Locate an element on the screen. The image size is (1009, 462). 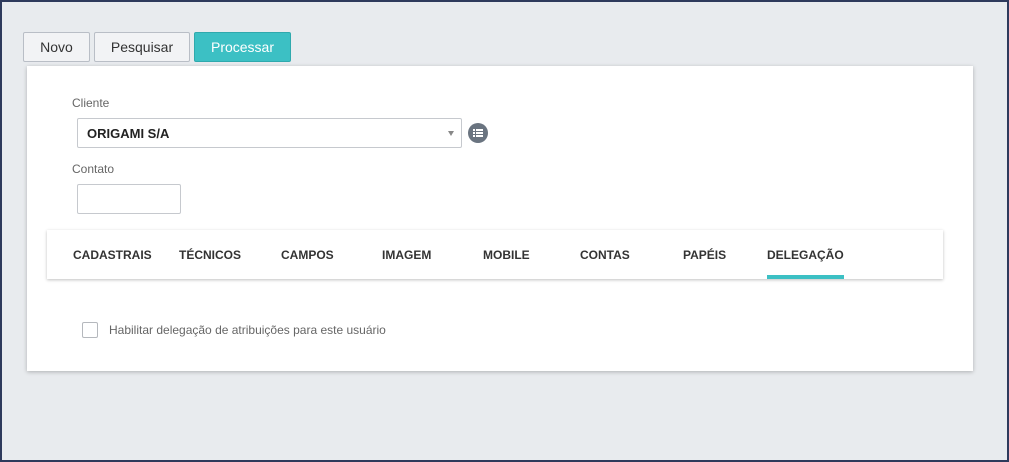
toolbar: Novo Pesquisar Processar is located at coordinates (157, 47).